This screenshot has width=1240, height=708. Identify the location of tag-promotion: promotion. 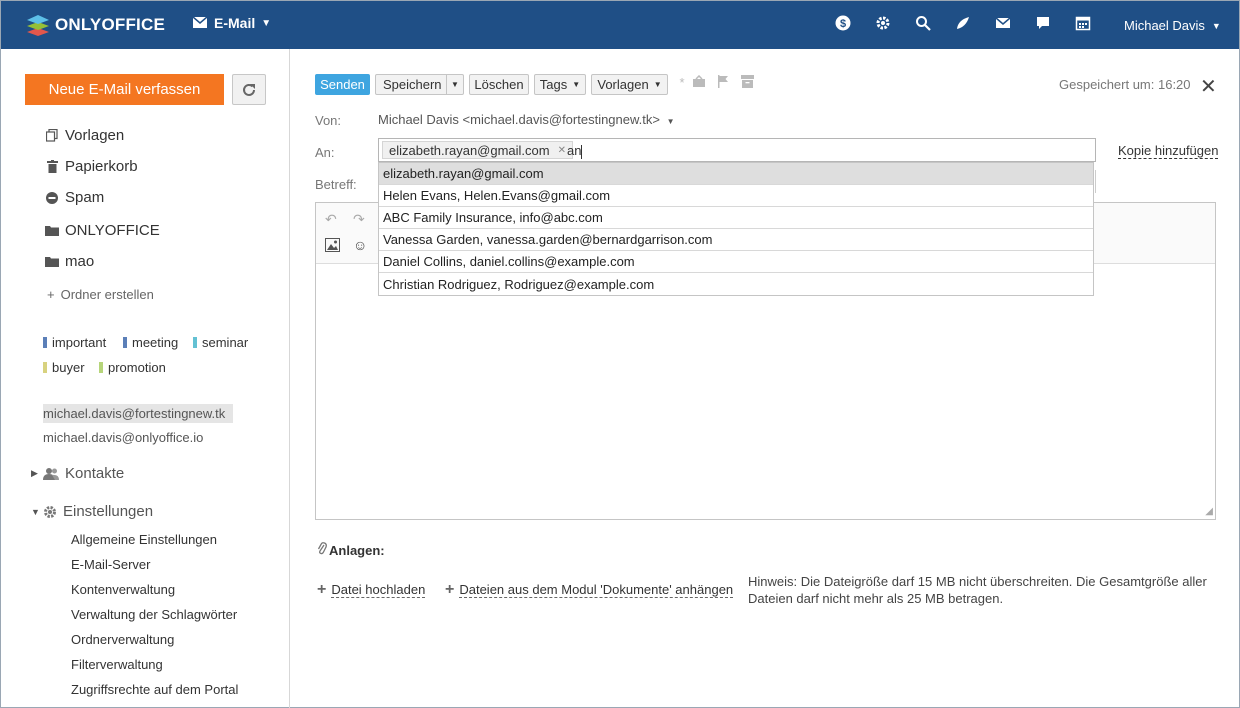
(132, 367).